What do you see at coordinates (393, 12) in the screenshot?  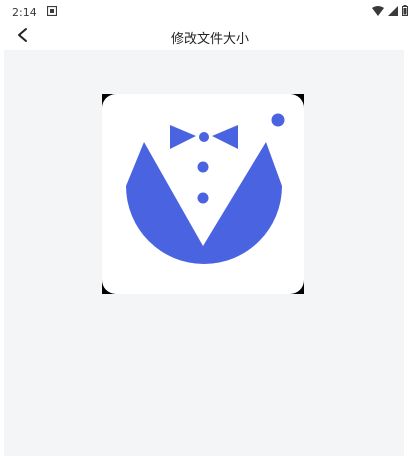 I see `cellular-signal-icon` at bounding box center [393, 12].